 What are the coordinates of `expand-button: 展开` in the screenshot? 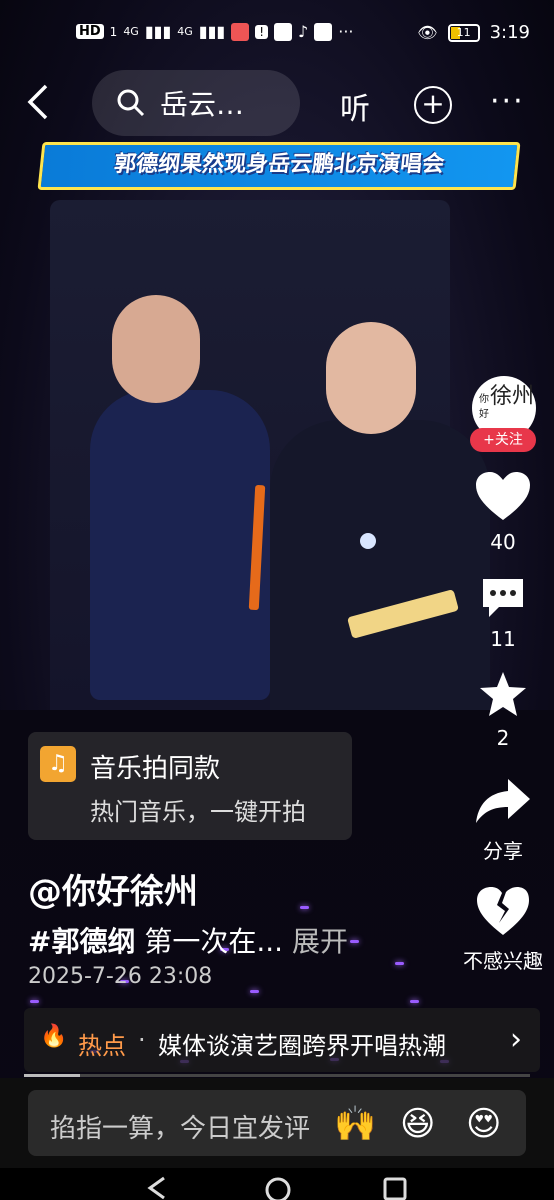 It's located at (320, 941).